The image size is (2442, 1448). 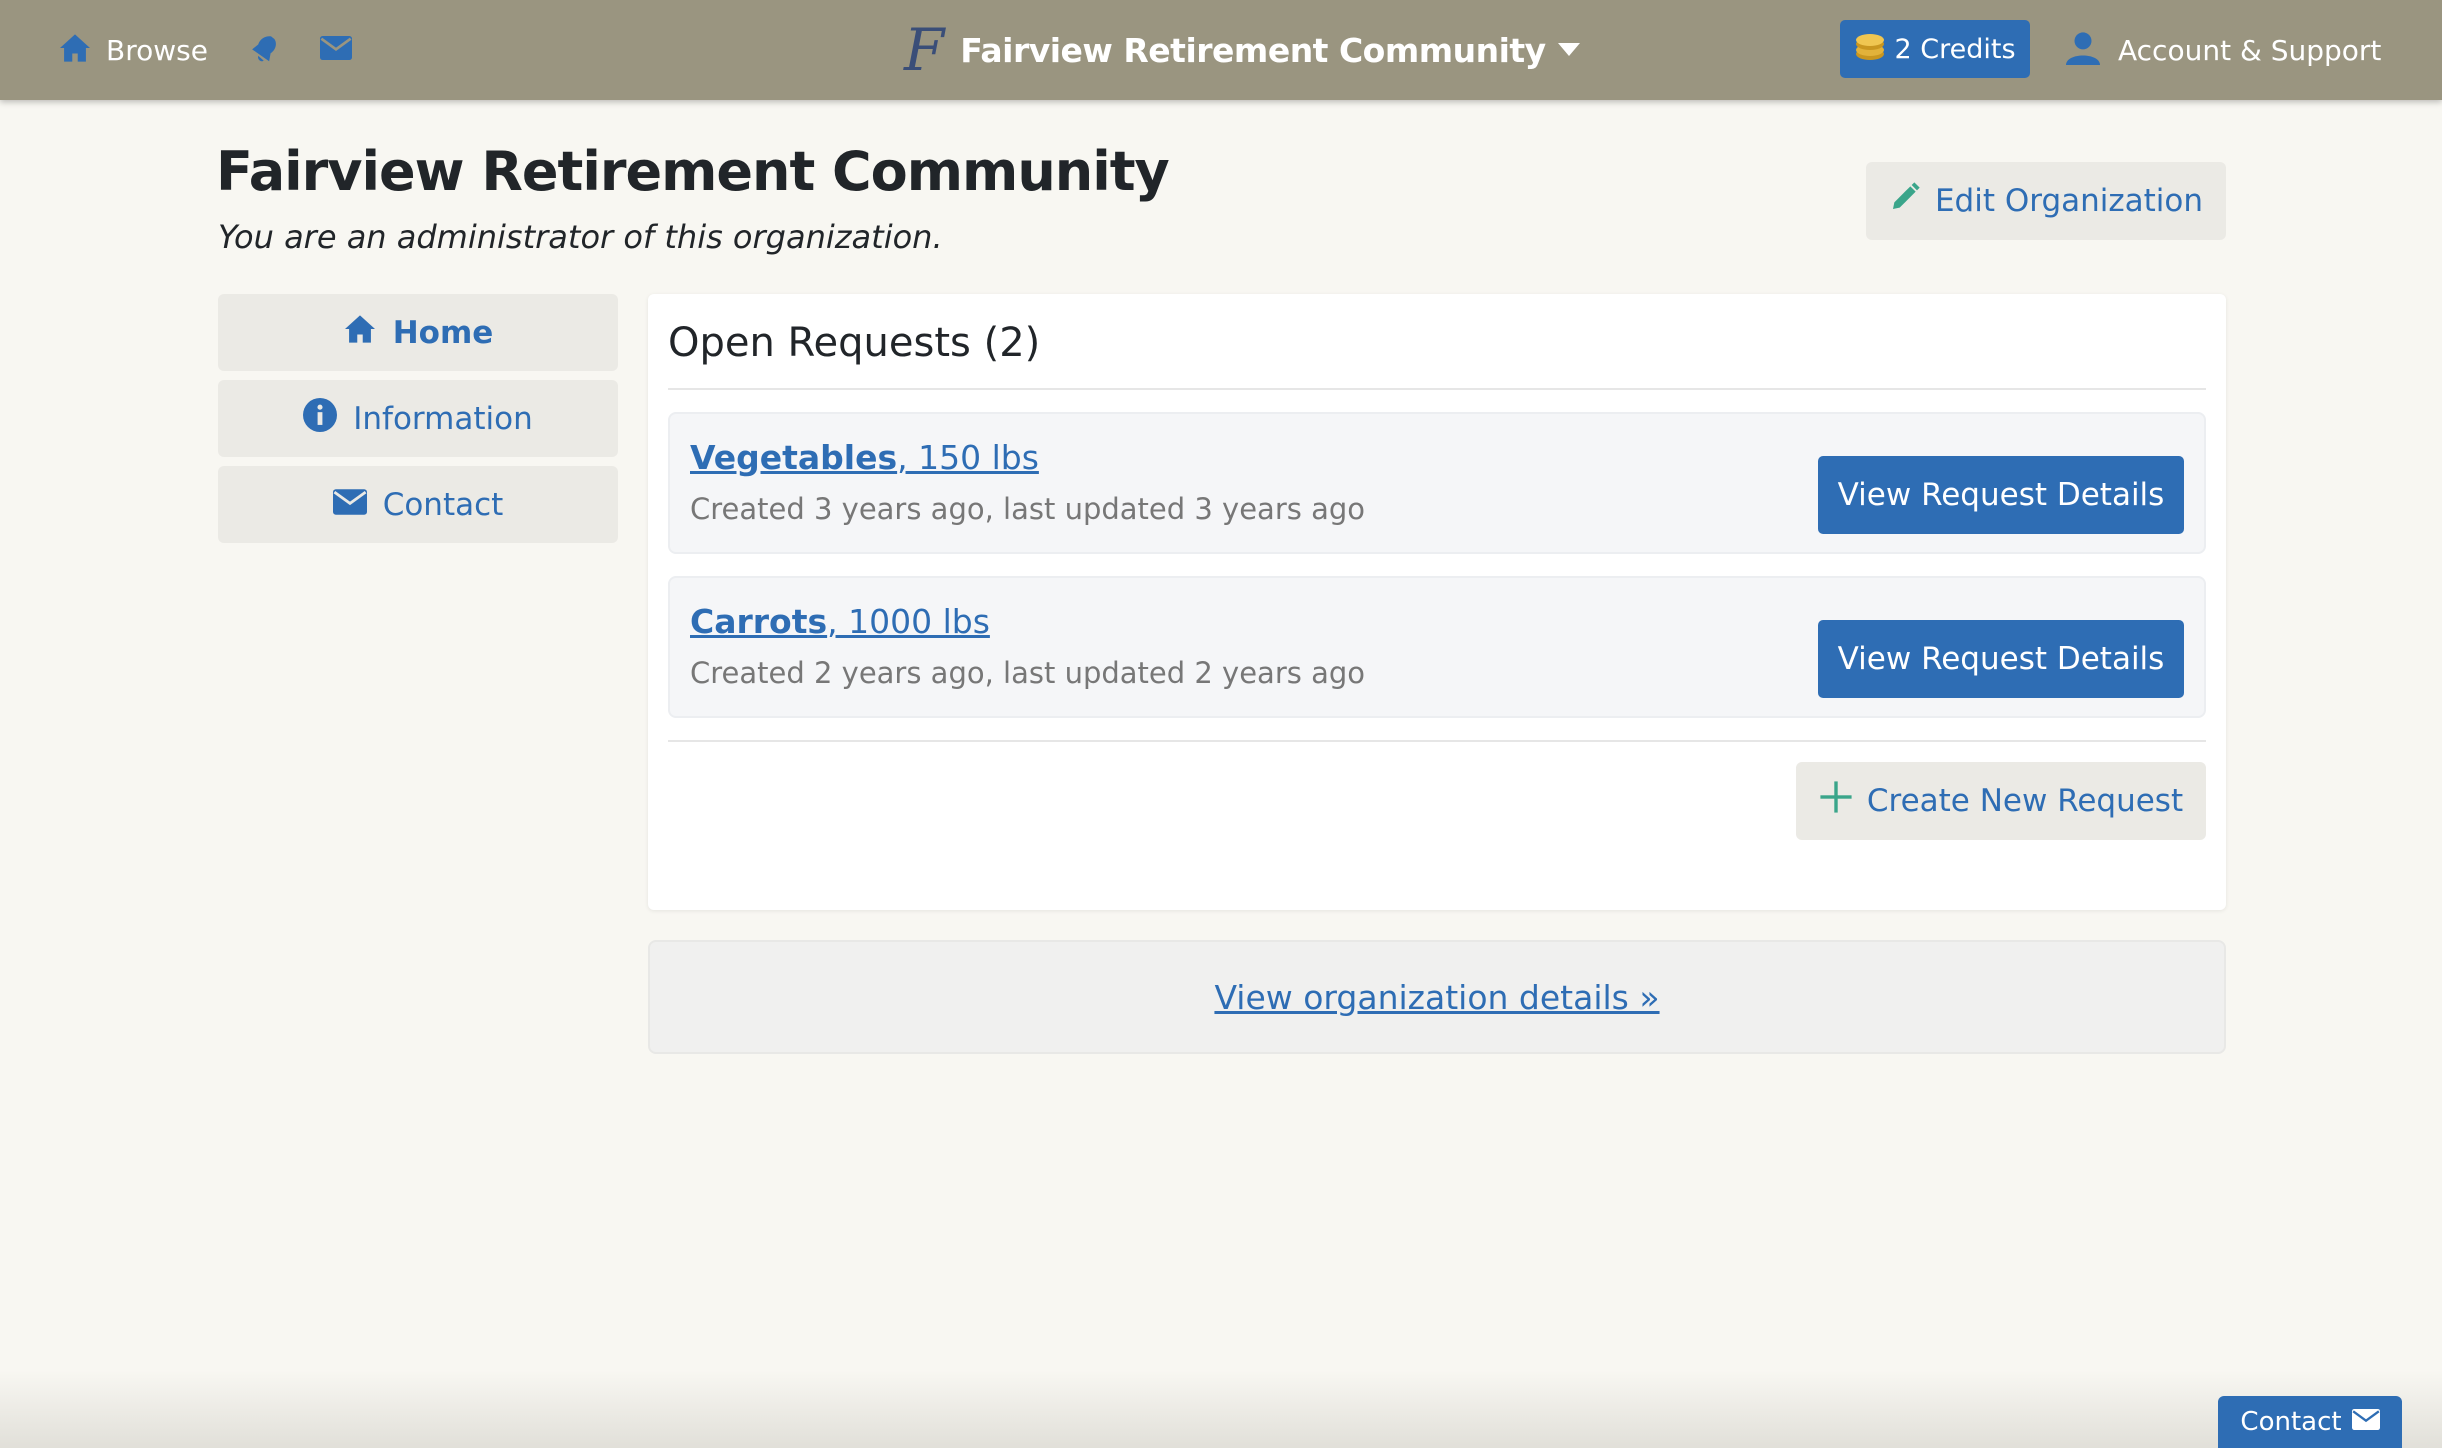 I want to click on view-organization-details-link: View organization details », so click(x=1436, y=997).